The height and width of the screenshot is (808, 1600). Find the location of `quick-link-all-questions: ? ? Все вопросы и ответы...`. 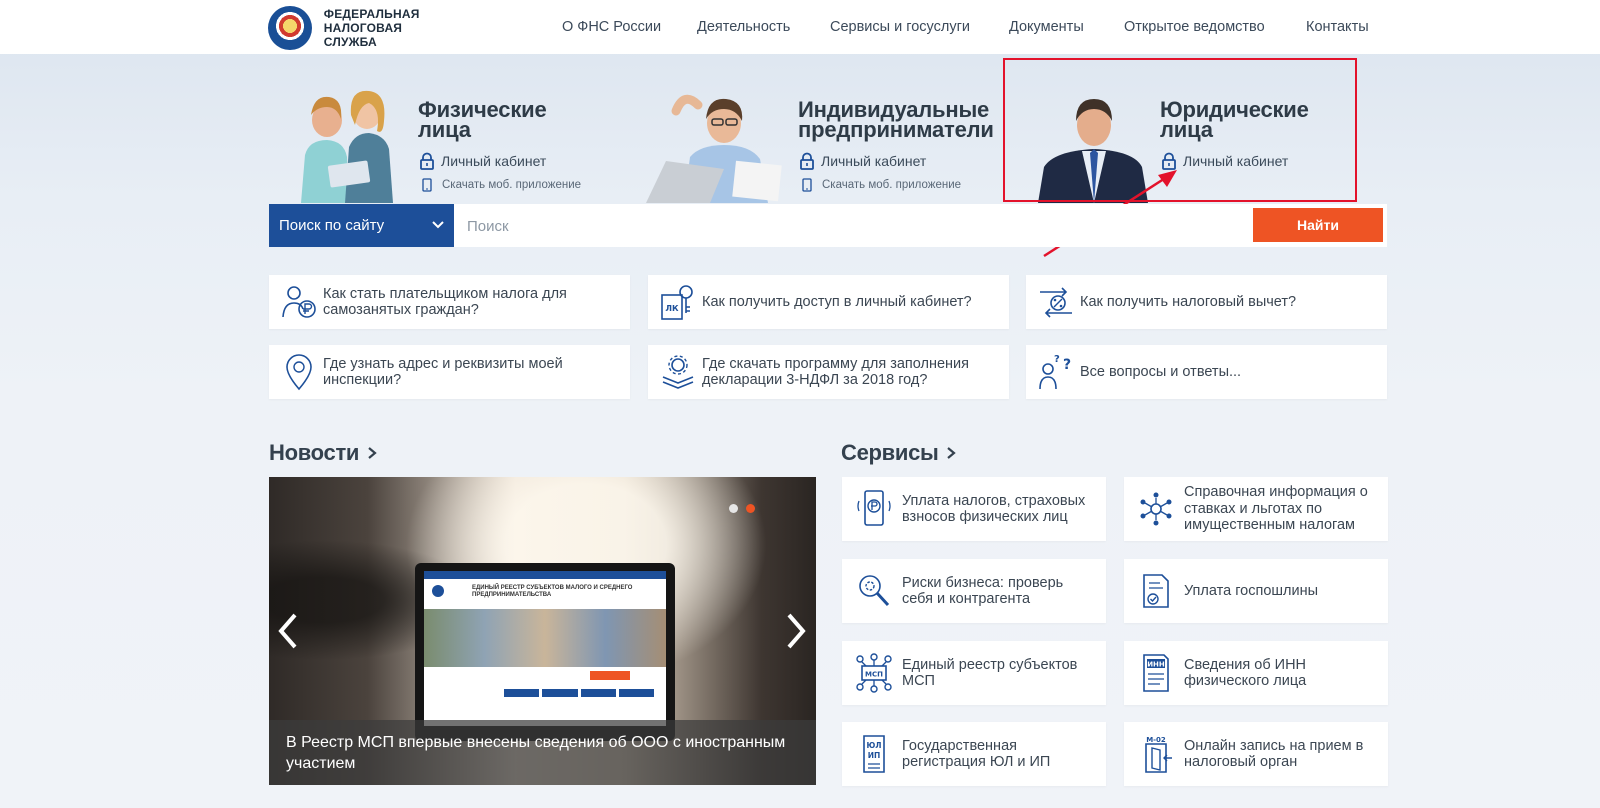

quick-link-all-questions: ? ? Все вопросы и ответы... is located at coordinates (1206, 372).